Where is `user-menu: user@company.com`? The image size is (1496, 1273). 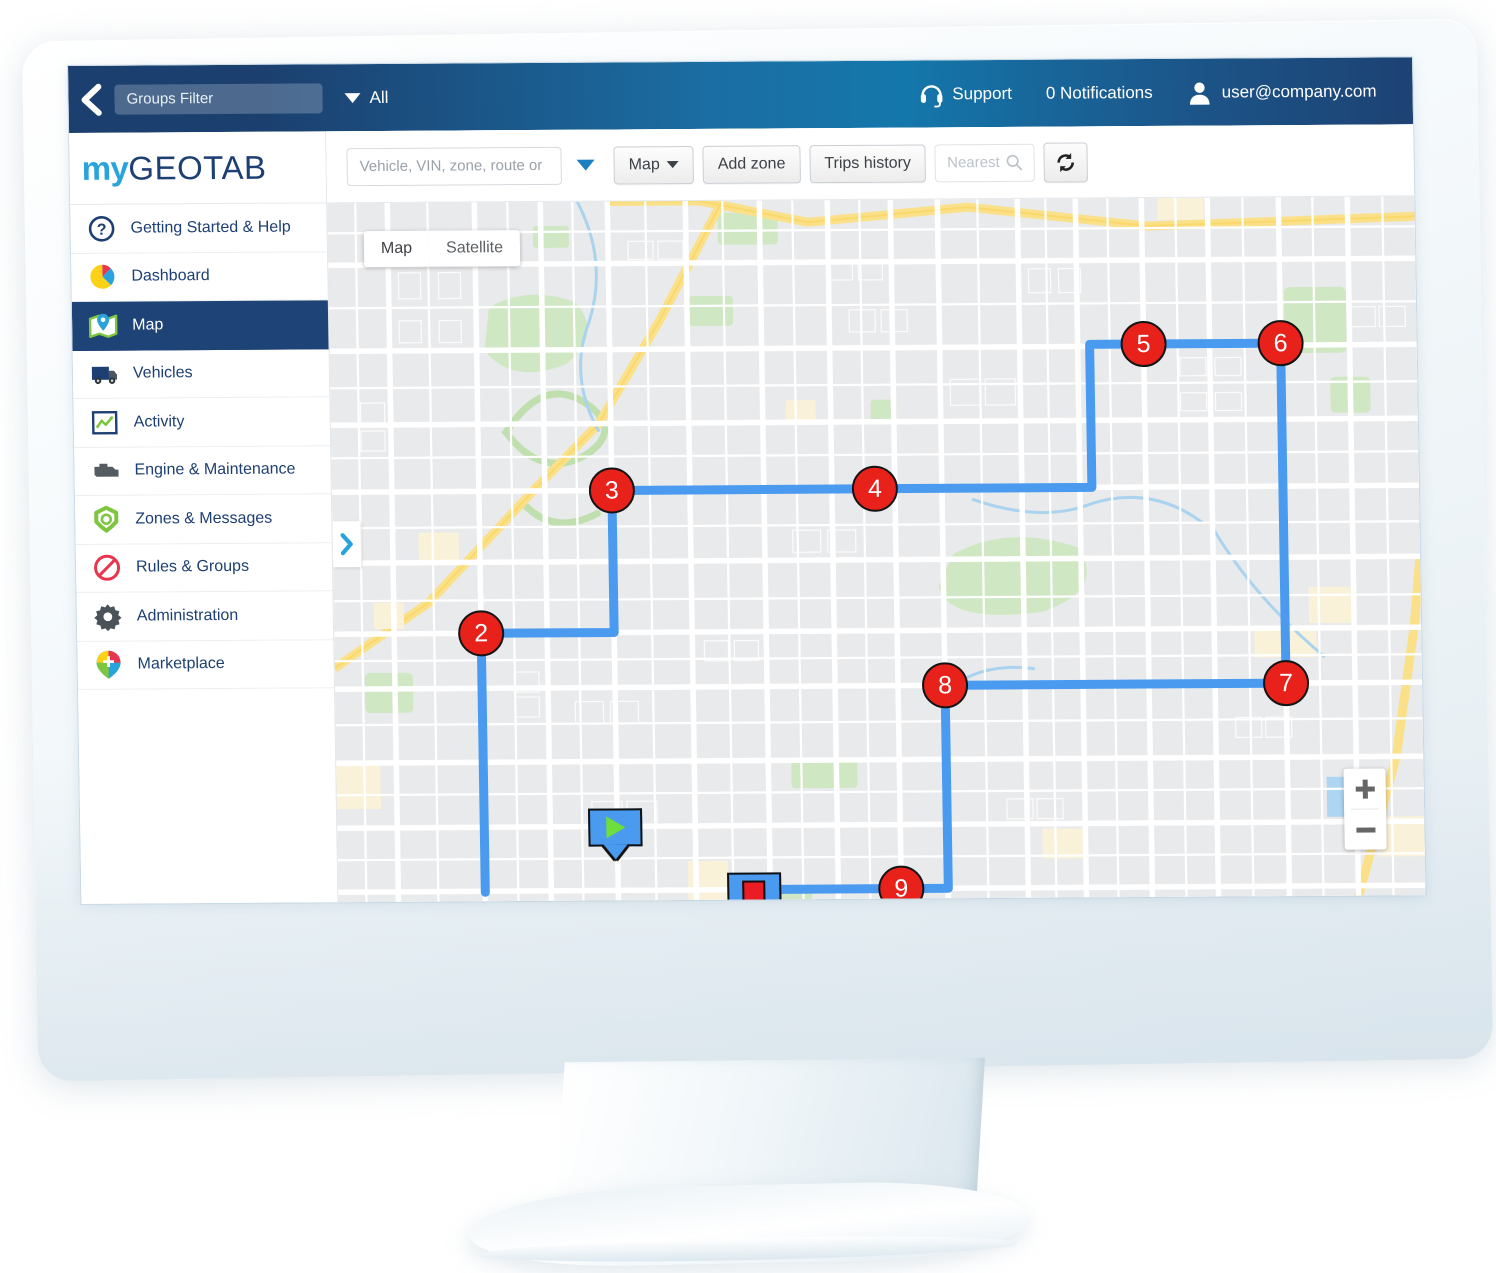 user-menu: user@company.com is located at coordinates (1281, 91).